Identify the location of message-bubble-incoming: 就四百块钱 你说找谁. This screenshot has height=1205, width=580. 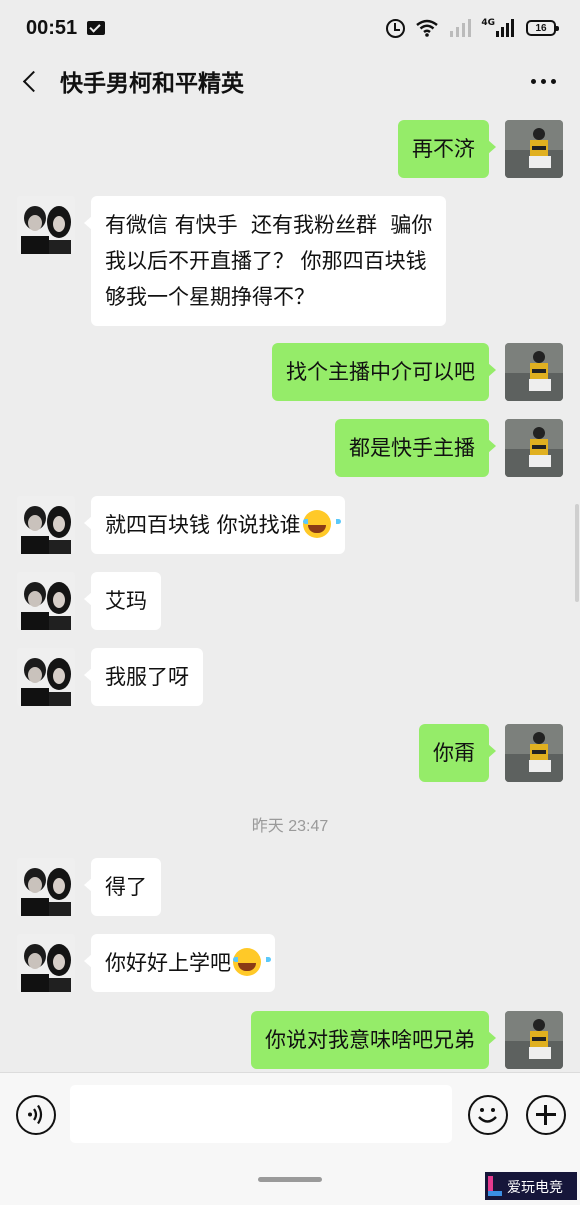
(214, 525).